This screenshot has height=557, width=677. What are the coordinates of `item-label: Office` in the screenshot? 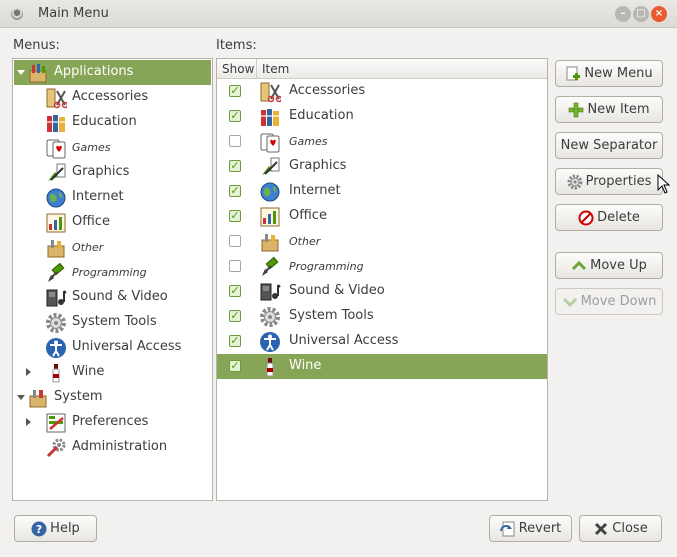 It's located at (308, 215).